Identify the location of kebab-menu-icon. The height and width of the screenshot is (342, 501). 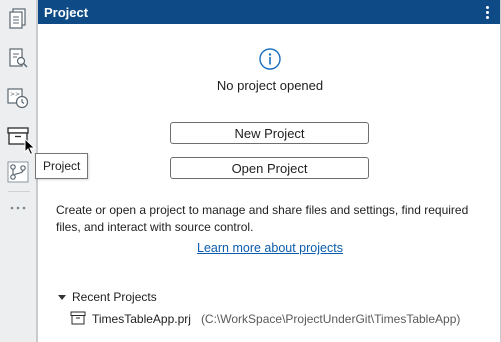
(487, 12).